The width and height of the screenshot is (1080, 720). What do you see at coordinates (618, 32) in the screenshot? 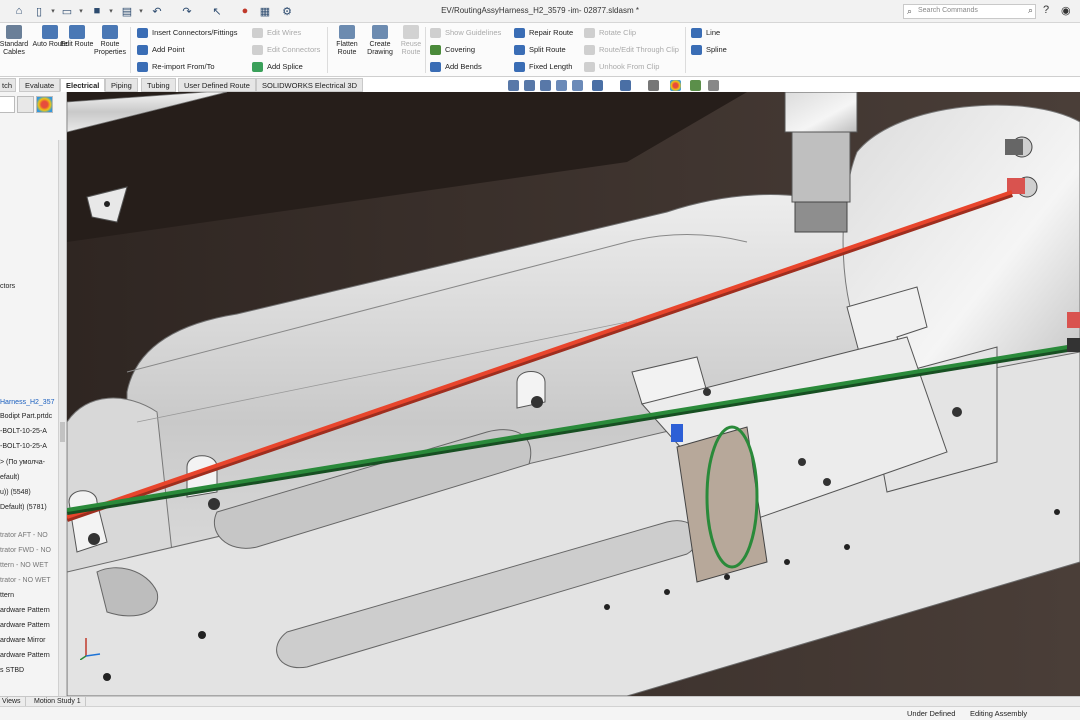
I see `rotate-clip-label: Rotate Clip` at bounding box center [618, 32].